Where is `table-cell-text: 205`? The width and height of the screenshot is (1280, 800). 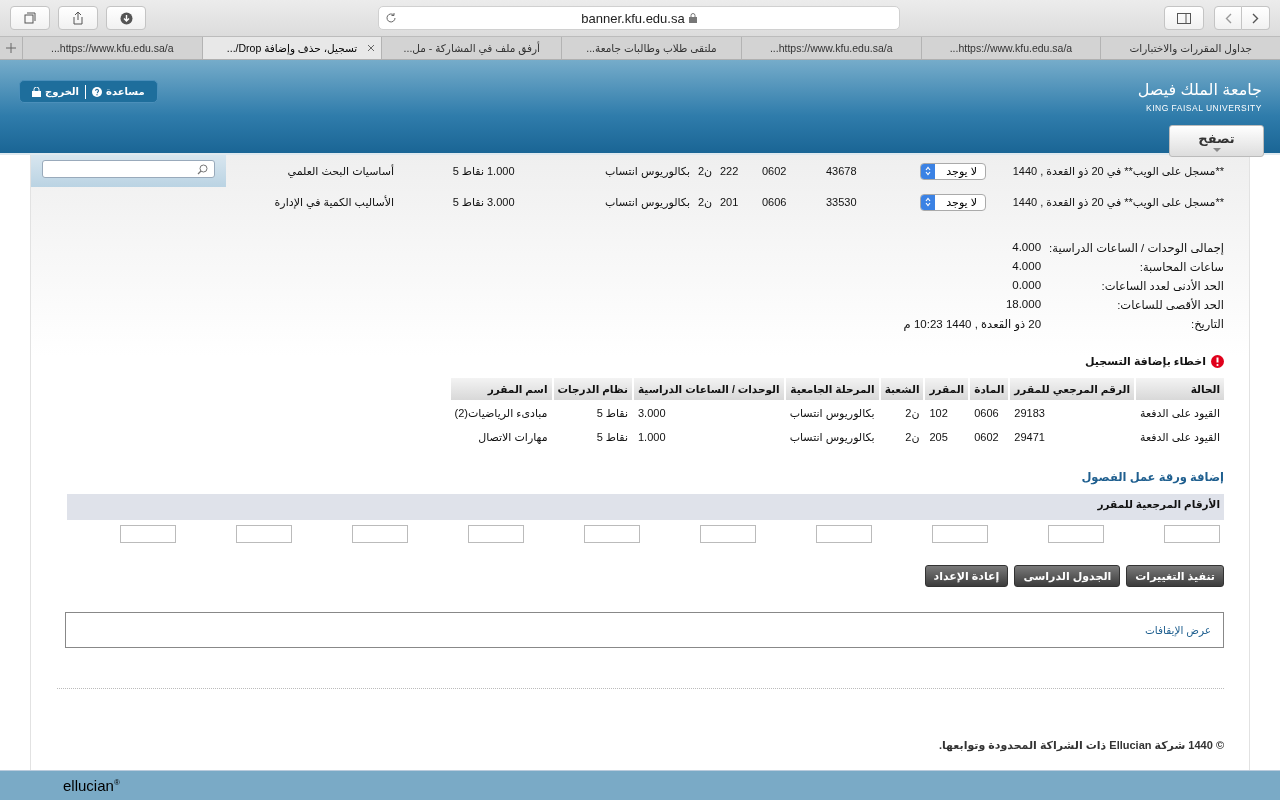 table-cell-text: 205 is located at coordinates (938, 437).